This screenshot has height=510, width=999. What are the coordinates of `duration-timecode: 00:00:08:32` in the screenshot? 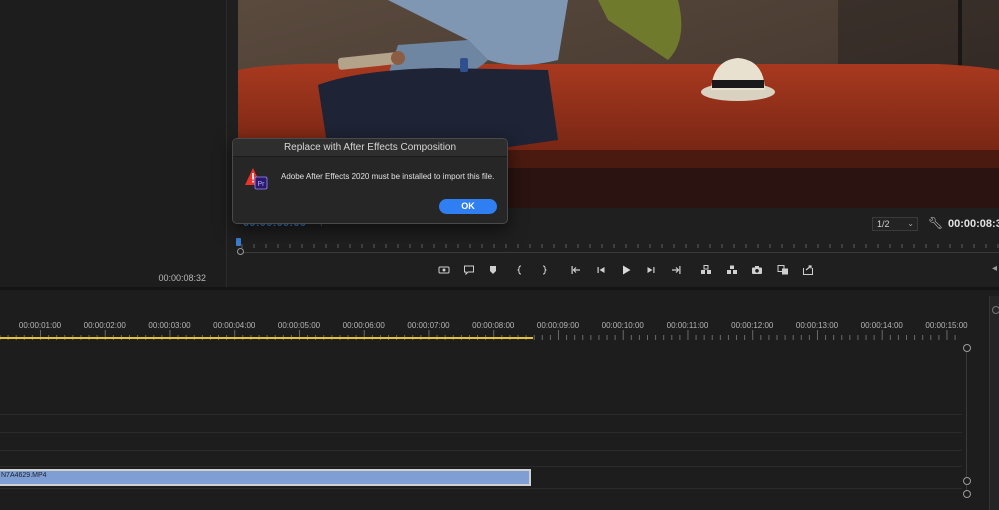 It's located at (973, 224).